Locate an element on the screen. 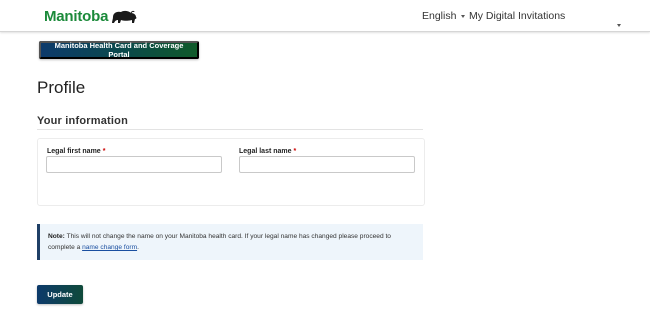  my-digital-invitations-link: My Digital Invitations is located at coordinates (517, 16).